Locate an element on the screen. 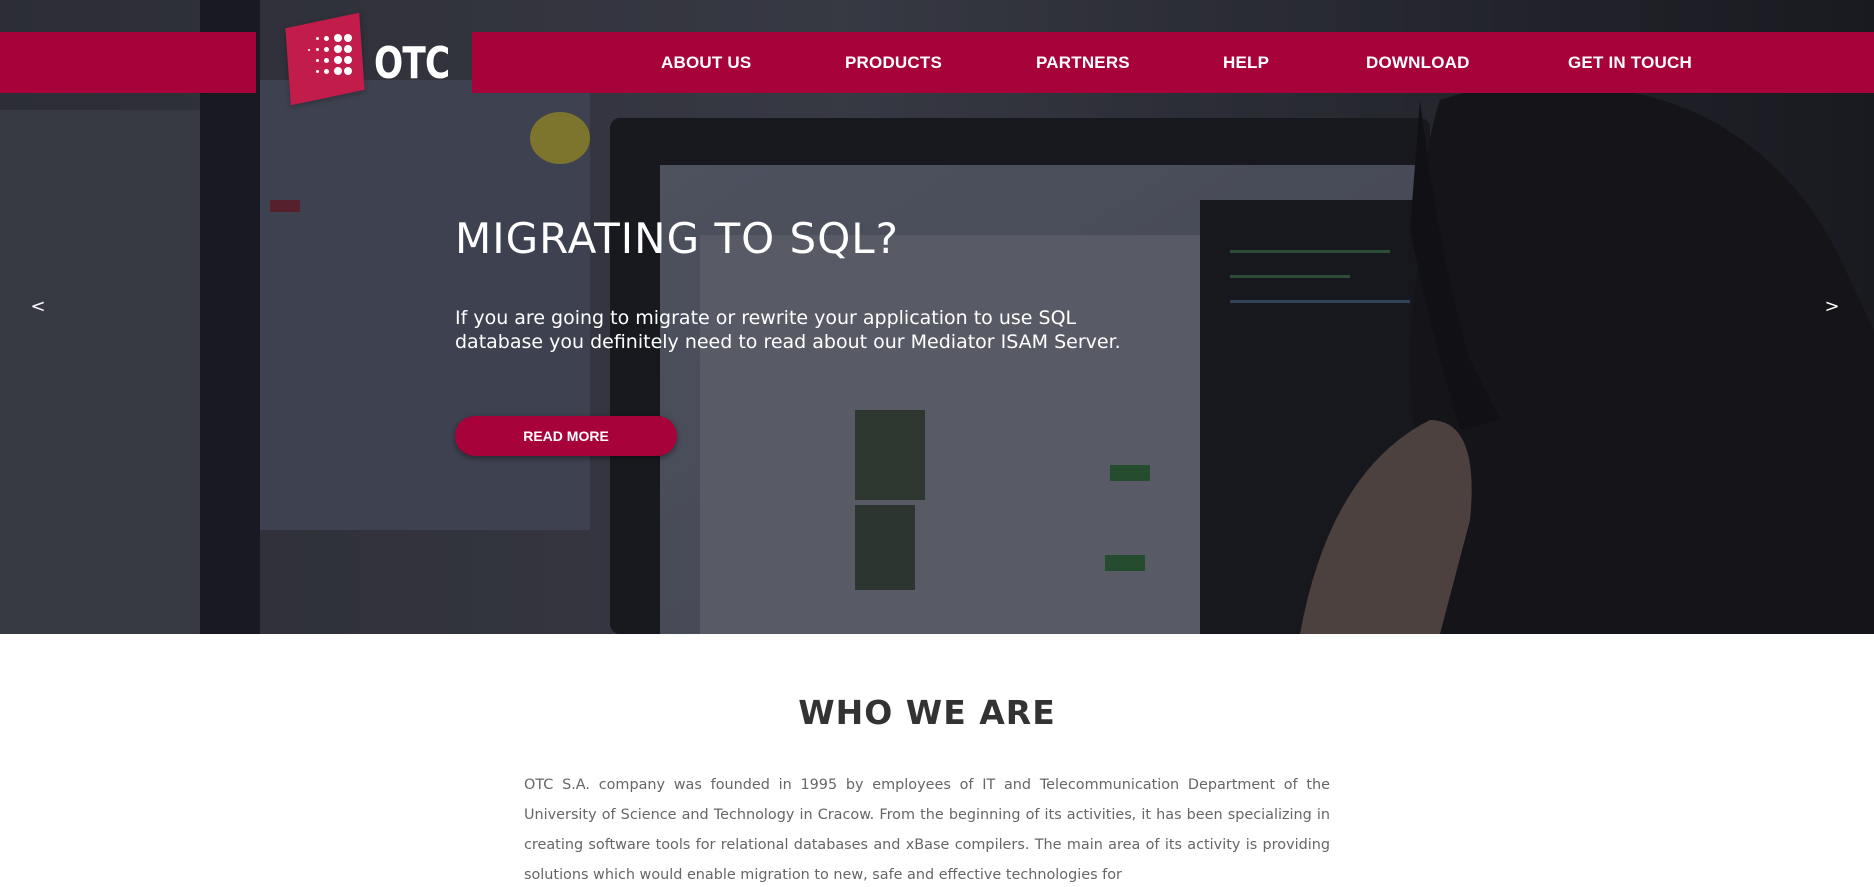  hero-title: MIGRATING TO SQL? is located at coordinates (677, 238).